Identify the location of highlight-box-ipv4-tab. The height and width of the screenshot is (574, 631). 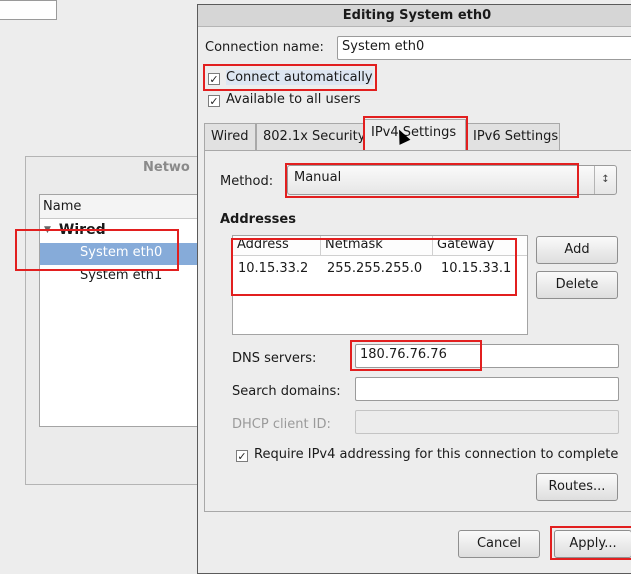
(415, 134).